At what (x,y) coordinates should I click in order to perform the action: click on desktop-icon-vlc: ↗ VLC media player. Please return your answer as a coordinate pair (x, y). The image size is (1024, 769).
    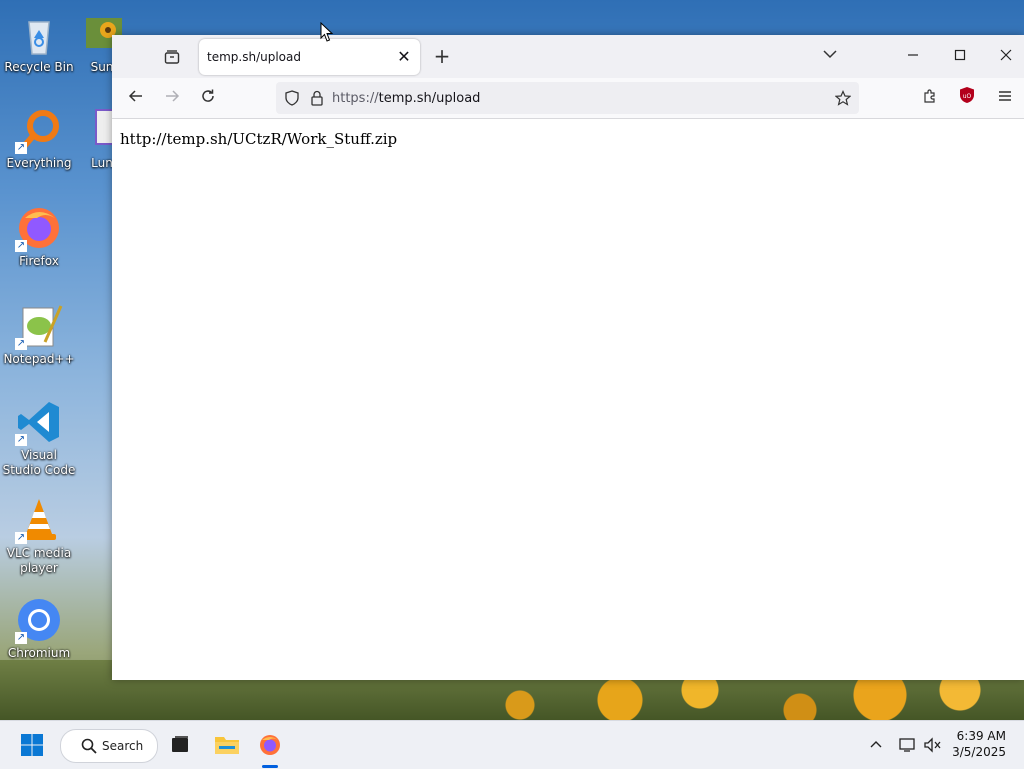
    Looking at the image, I should click on (39, 536).